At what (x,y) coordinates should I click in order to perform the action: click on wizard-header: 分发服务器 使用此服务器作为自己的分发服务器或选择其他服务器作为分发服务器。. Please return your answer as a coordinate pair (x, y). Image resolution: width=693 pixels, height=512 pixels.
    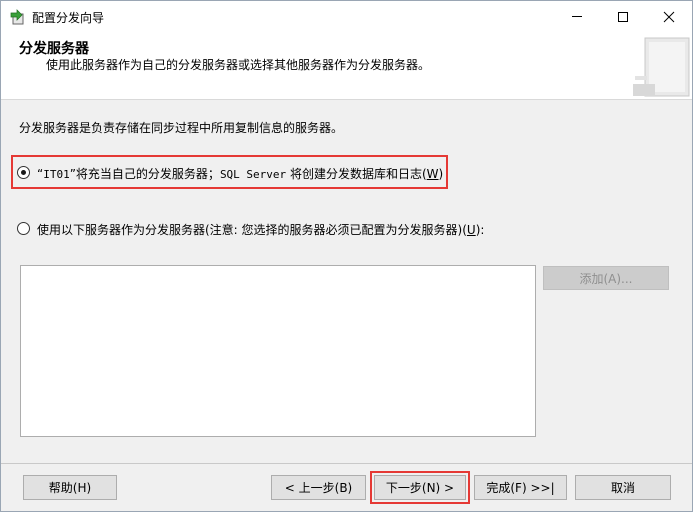
    Looking at the image, I should click on (346, 66).